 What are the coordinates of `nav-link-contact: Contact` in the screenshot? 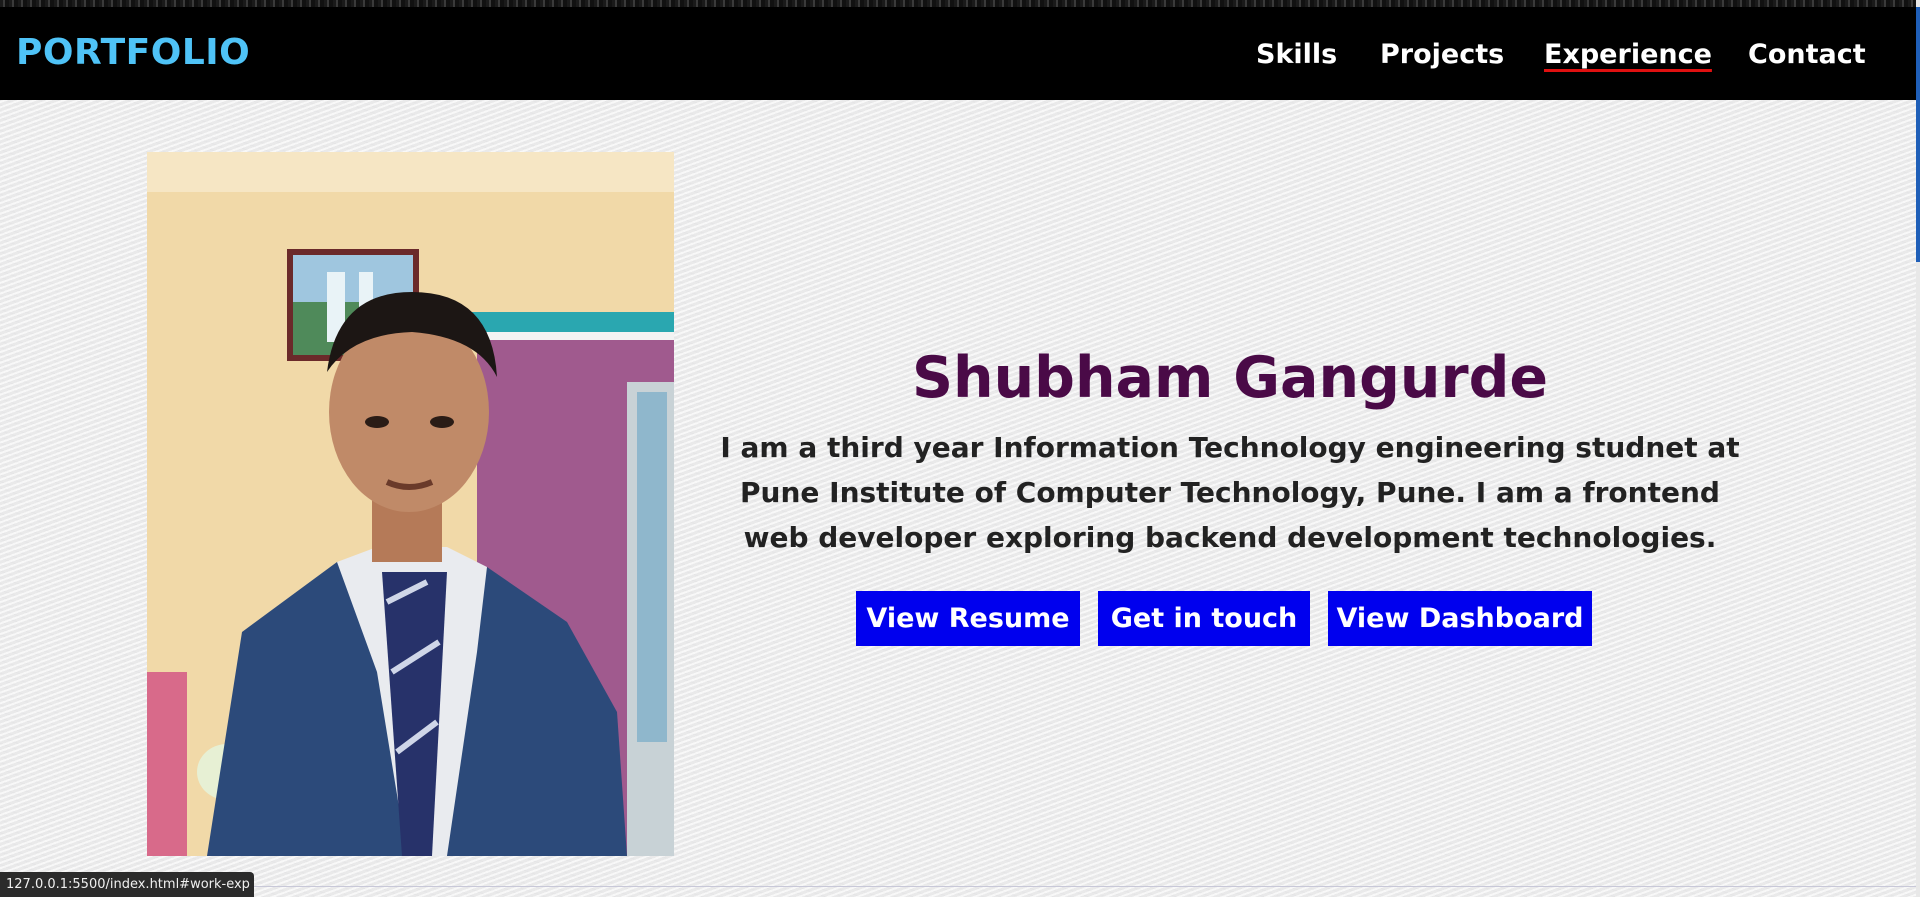 It's located at (1807, 54).